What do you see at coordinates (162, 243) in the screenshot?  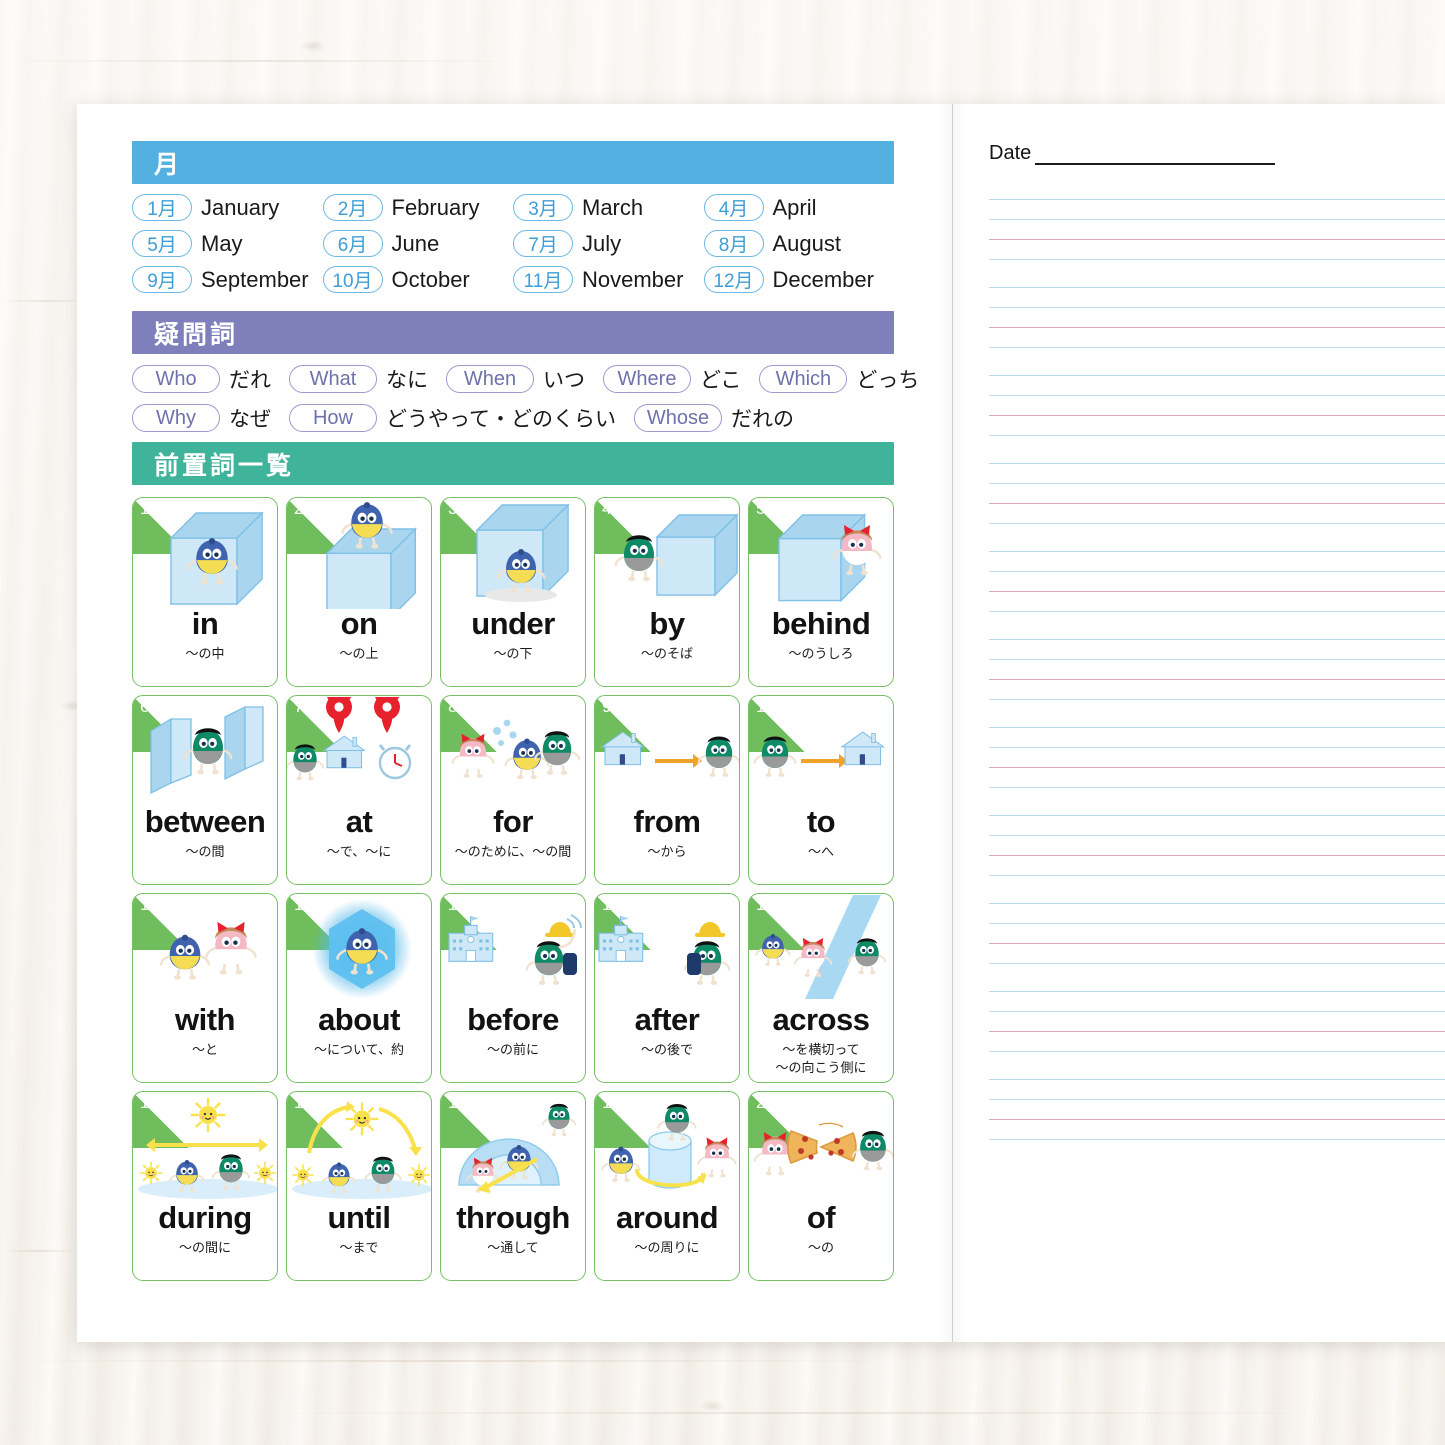 I see `month-badge: 5月` at bounding box center [162, 243].